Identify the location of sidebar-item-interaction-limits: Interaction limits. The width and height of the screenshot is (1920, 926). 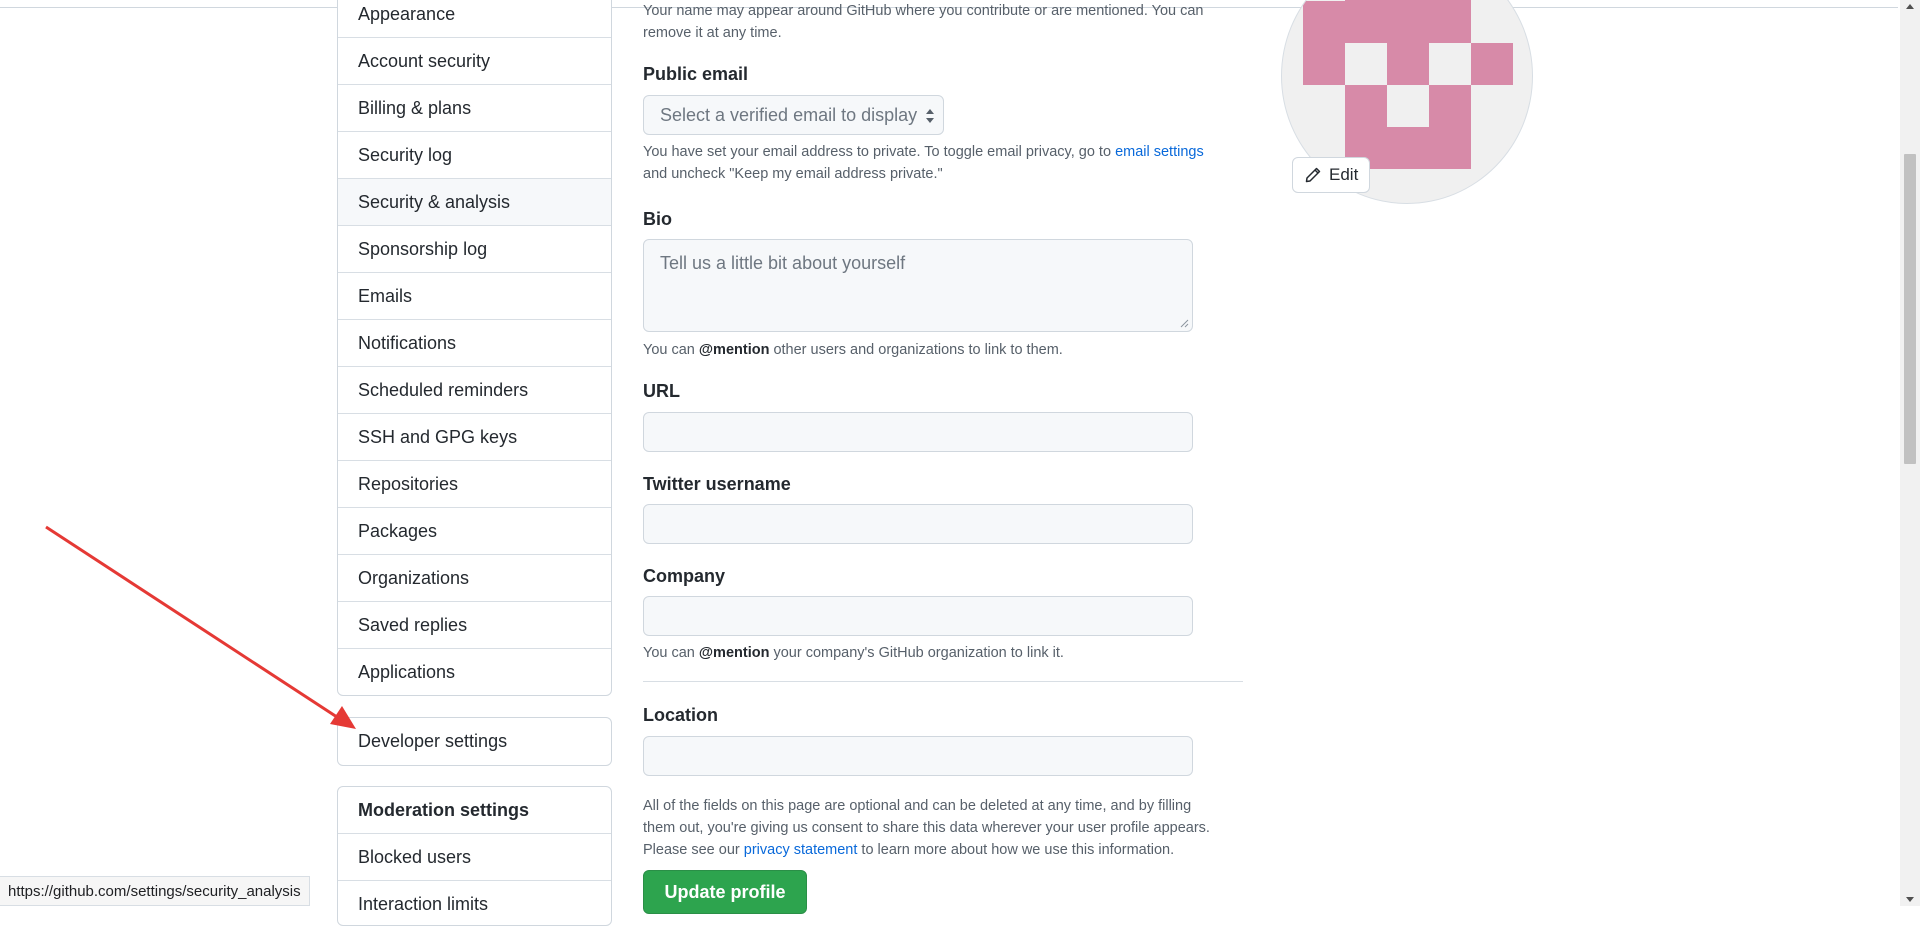
(474, 903).